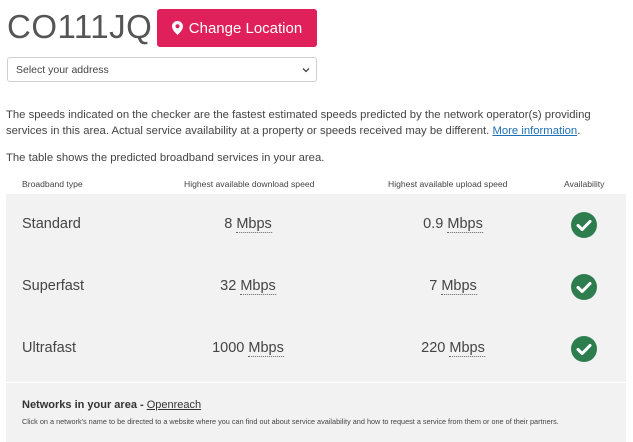 This screenshot has width=633, height=442. I want to click on column-header-availability: Availability, so click(584, 184).